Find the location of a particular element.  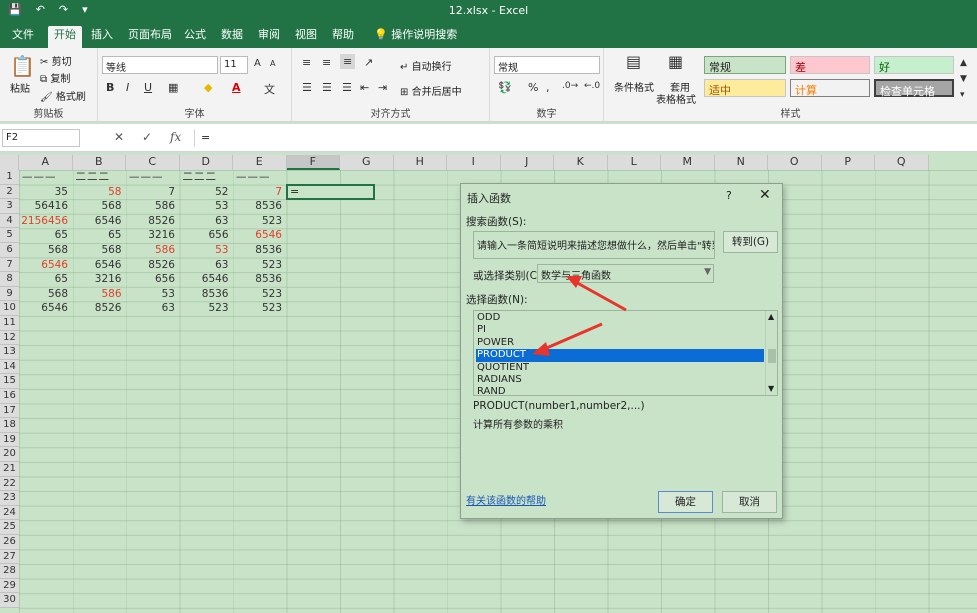

styles-more-icon: ▾ is located at coordinates (962, 95).